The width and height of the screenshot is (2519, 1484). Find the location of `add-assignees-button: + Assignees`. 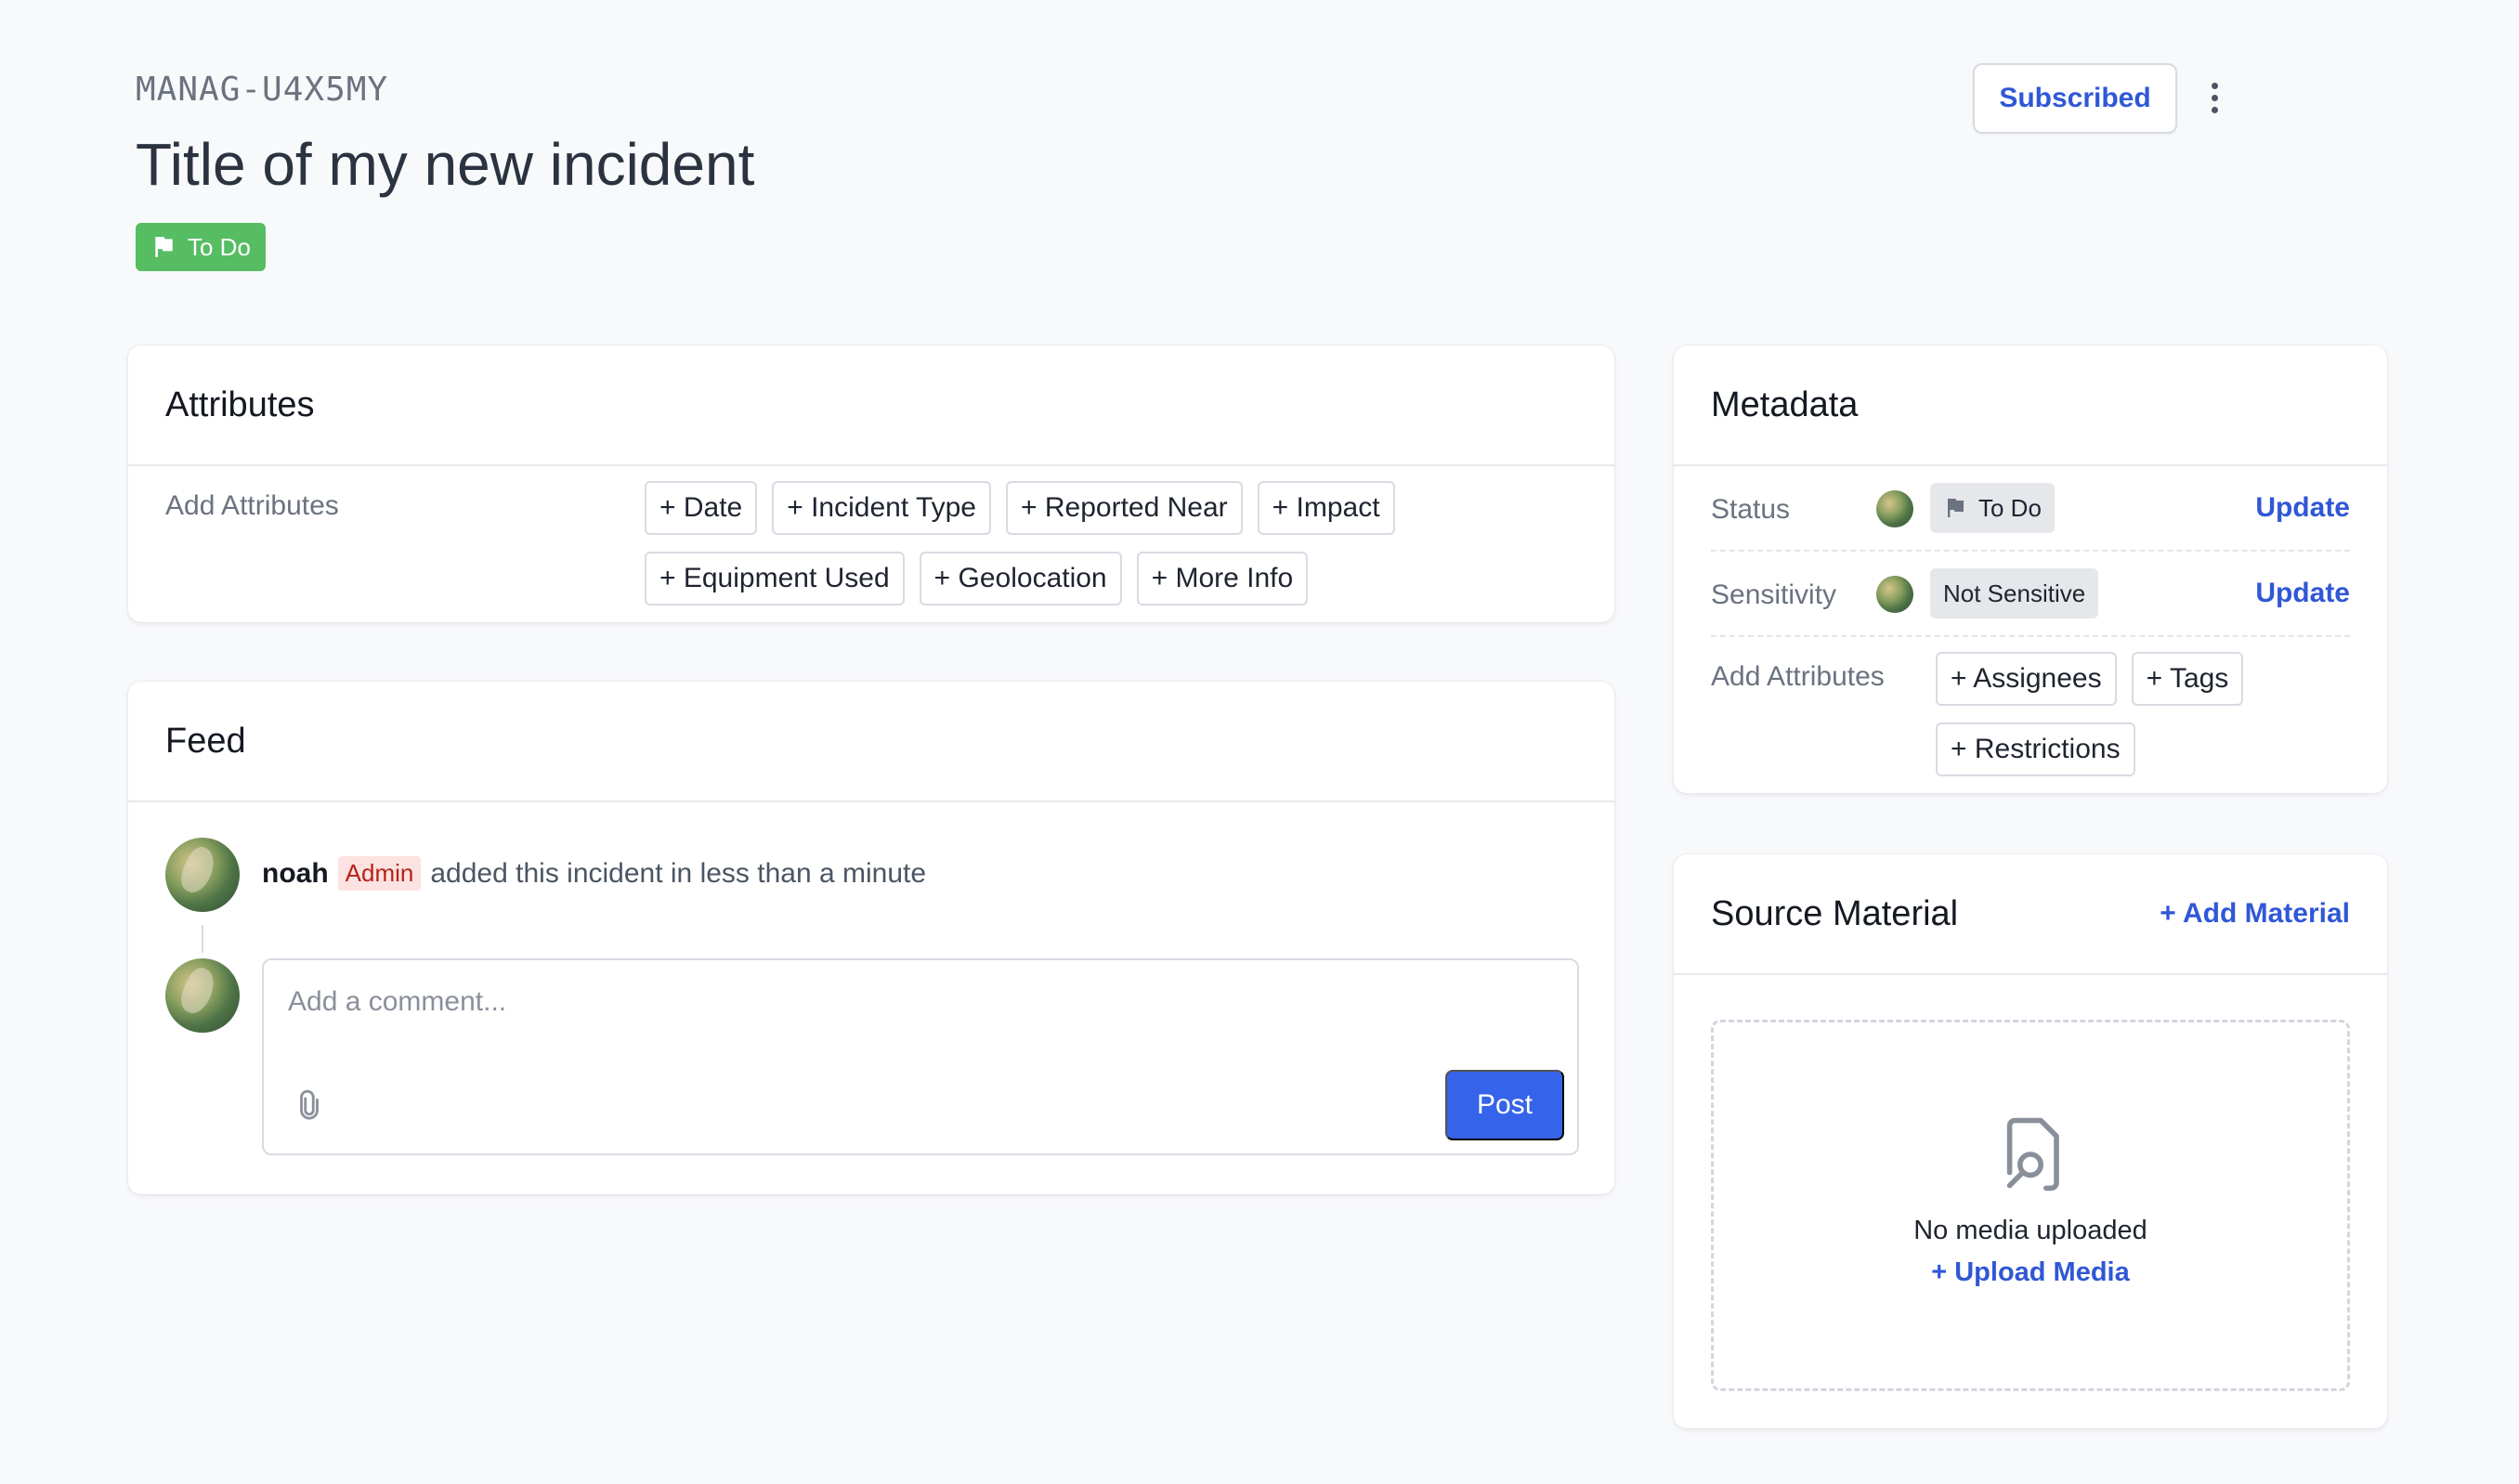

add-assignees-button: + Assignees is located at coordinates (2026, 679).